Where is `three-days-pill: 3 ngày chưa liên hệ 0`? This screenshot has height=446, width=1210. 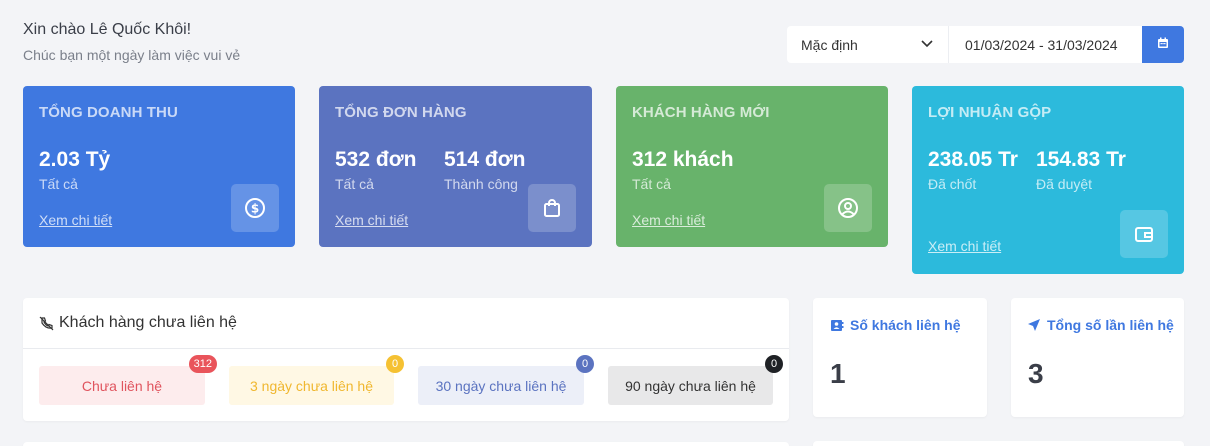
three-days-pill: 3 ngày chưa liên hệ 0 is located at coordinates (316, 380).